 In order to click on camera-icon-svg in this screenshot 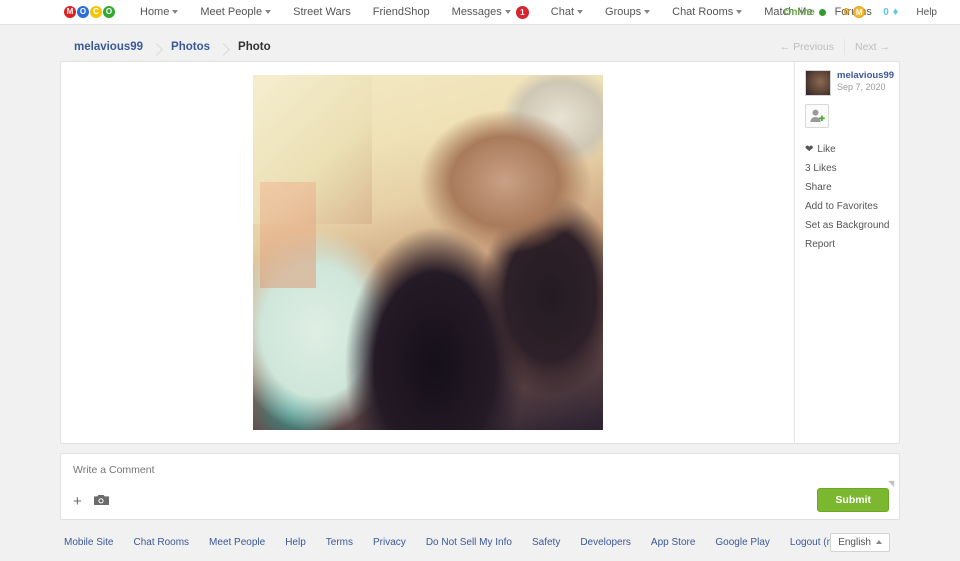, I will do `click(101, 500)`.